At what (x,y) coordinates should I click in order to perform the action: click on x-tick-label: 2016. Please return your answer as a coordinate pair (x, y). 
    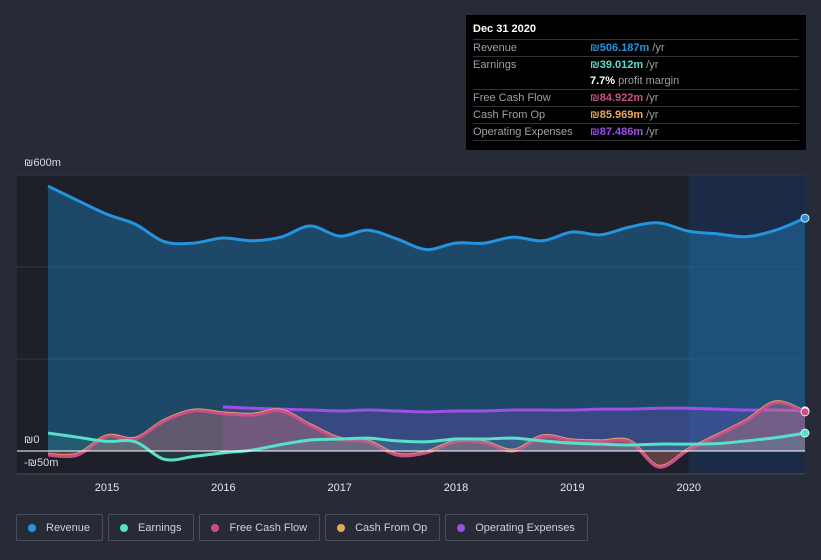
    Looking at the image, I should click on (223, 488).